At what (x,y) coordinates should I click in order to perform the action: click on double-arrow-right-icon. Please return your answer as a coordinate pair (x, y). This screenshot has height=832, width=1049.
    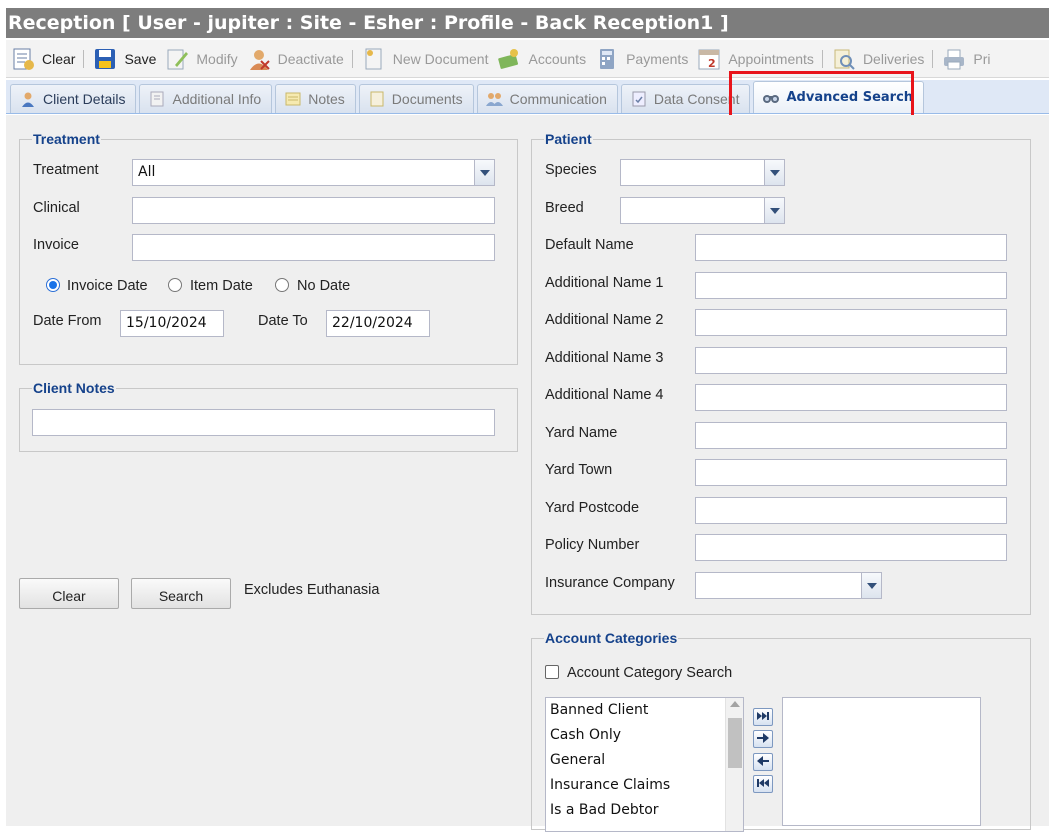
    Looking at the image, I should click on (763, 717).